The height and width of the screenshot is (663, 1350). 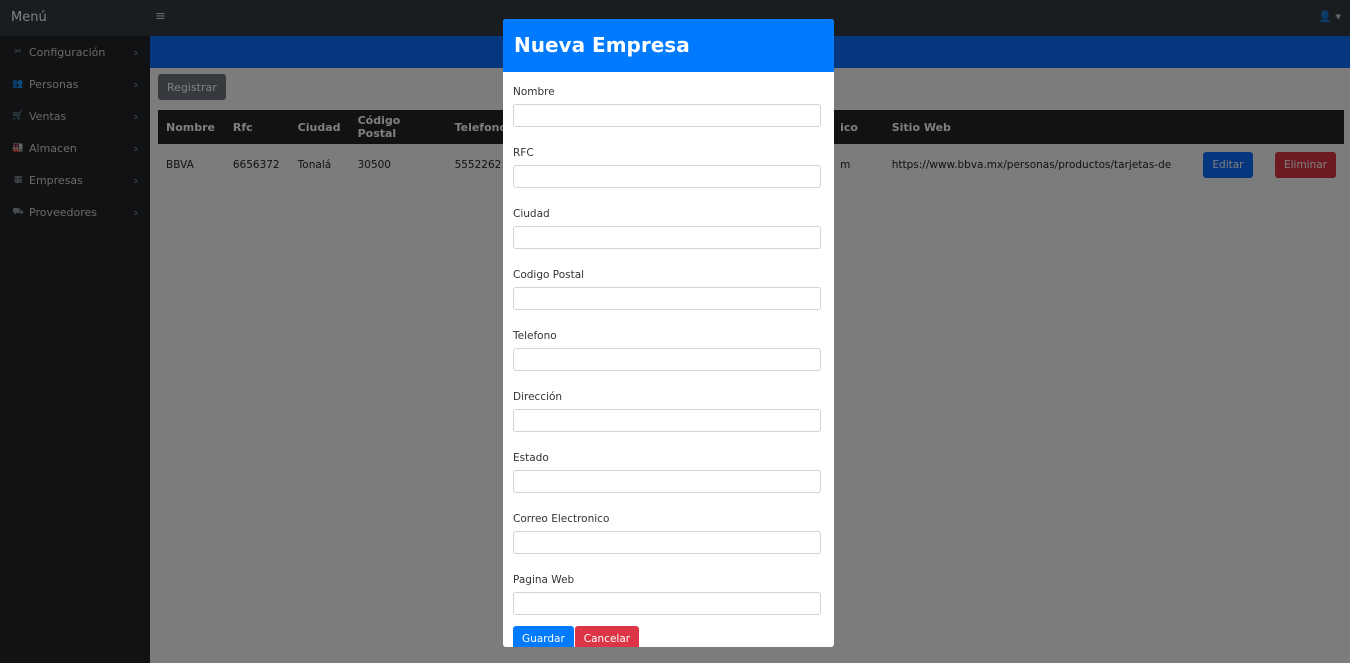 What do you see at coordinates (667, 176) in the screenshot?
I see `rfc-input` at bounding box center [667, 176].